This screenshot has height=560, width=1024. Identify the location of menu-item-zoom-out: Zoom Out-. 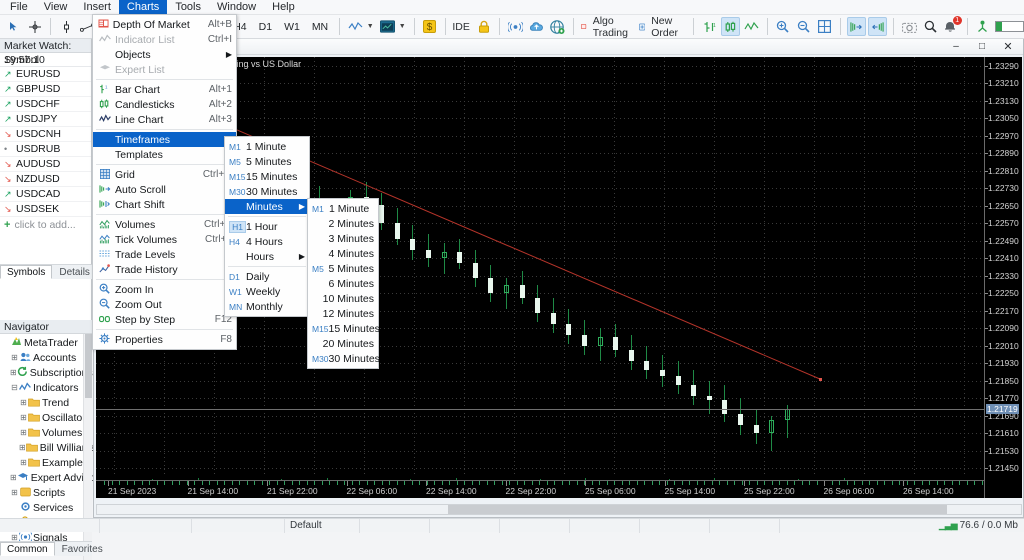
(164, 304).